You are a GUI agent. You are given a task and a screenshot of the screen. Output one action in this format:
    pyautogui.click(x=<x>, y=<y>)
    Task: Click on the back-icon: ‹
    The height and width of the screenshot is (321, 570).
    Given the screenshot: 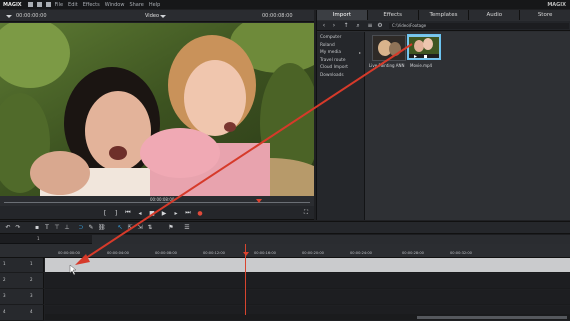 What is the action you would take?
    pyautogui.click(x=324, y=26)
    